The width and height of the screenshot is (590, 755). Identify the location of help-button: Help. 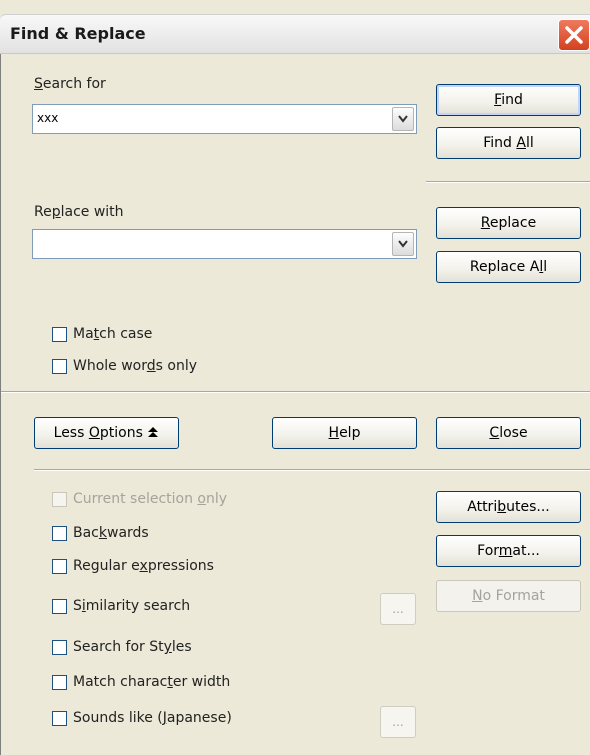
(344, 433).